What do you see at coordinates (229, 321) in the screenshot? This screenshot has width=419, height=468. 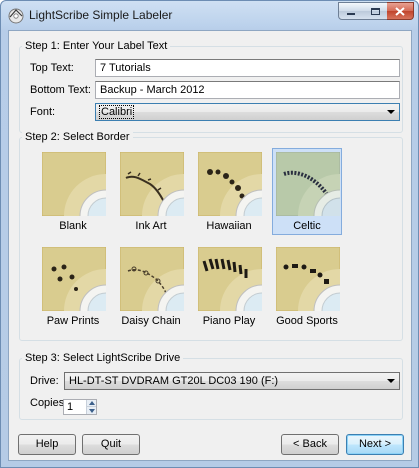 I see `border-label: Piano Play` at bounding box center [229, 321].